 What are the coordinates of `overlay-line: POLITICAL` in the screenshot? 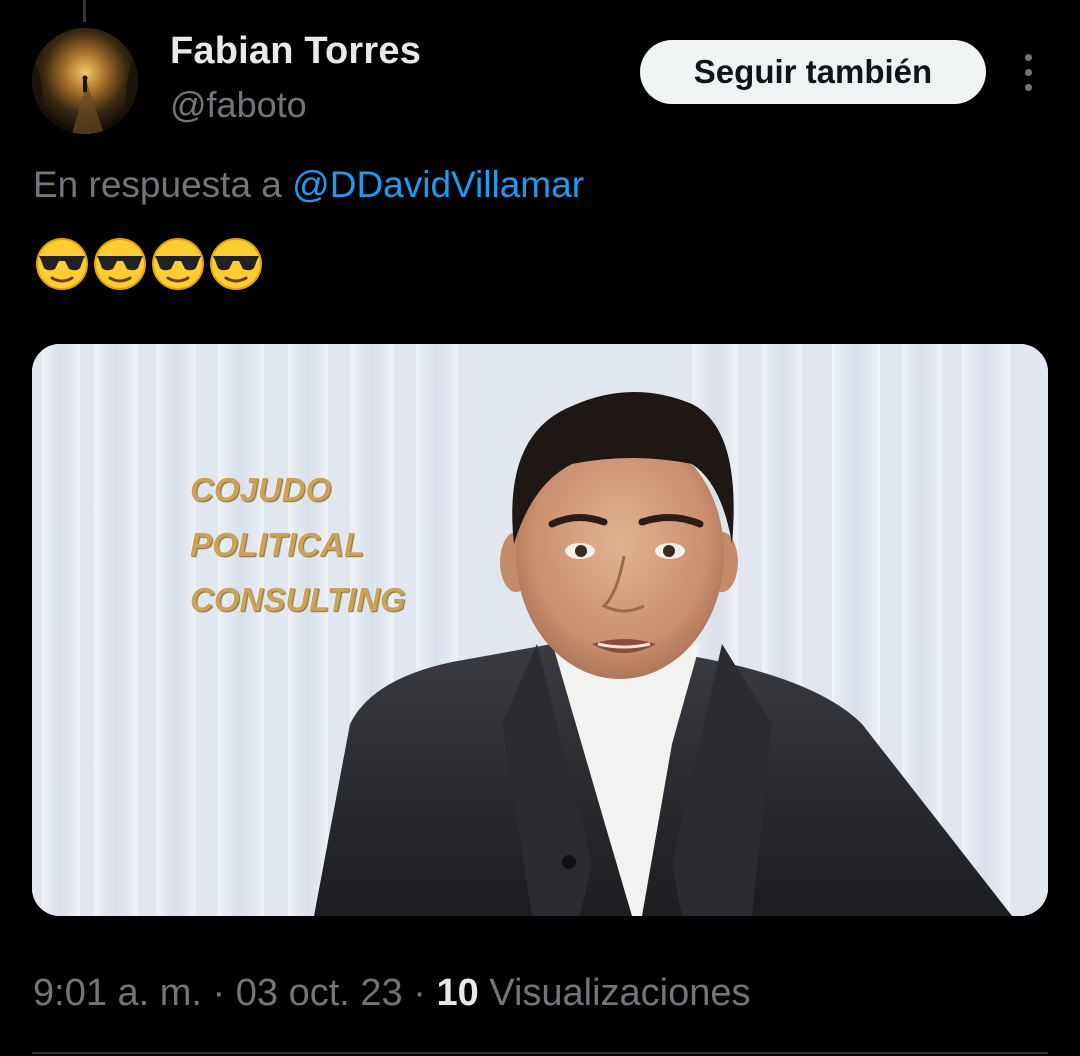 It's located at (277, 544).